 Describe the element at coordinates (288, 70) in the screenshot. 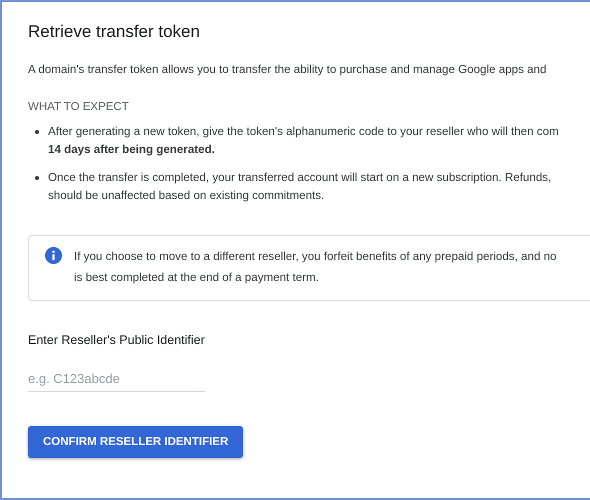

I see `intro-text: A domain's transfer token allows you to transfer the ability to purchase and manage Google apps and` at that location.